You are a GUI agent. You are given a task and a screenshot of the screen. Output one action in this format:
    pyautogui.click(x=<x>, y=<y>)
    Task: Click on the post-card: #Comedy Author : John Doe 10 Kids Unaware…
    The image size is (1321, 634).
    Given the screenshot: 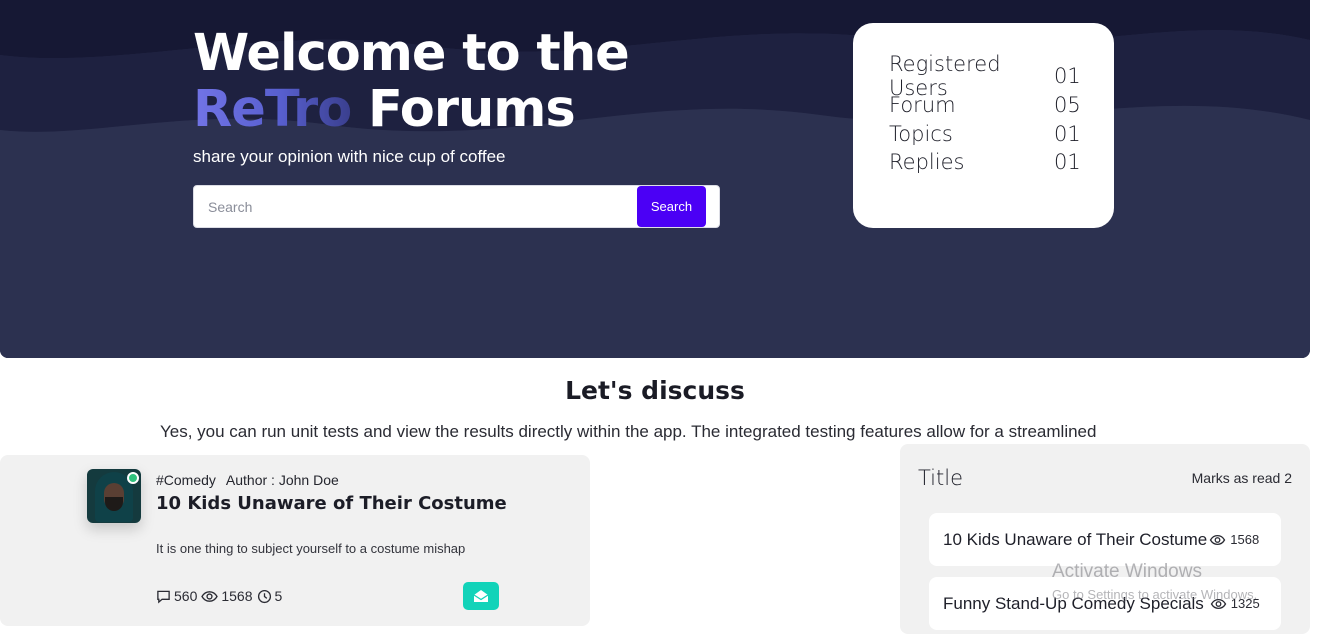 What is the action you would take?
    pyautogui.click(x=295, y=540)
    